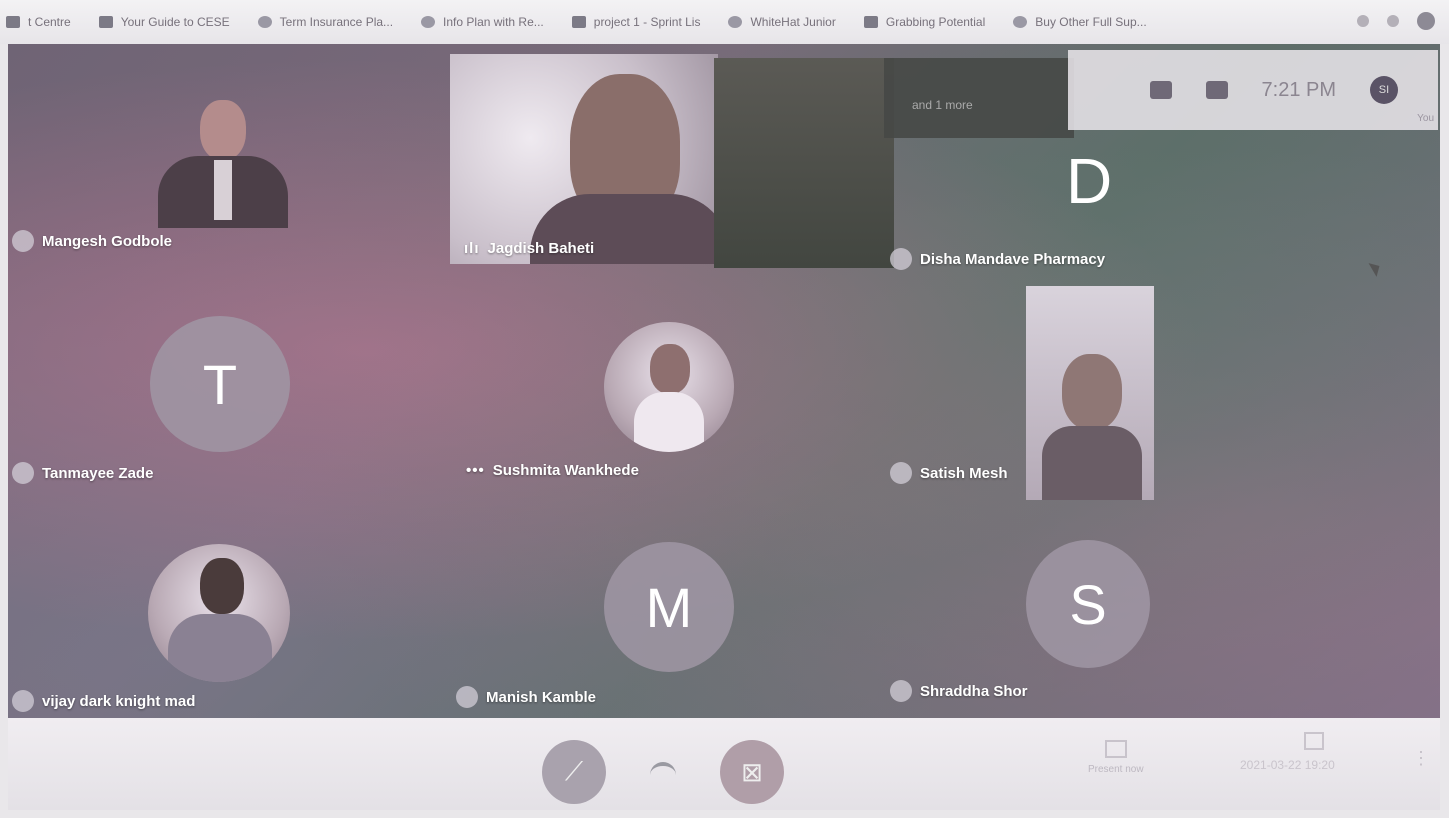  I want to click on avatar-circle: S, so click(1088, 604).